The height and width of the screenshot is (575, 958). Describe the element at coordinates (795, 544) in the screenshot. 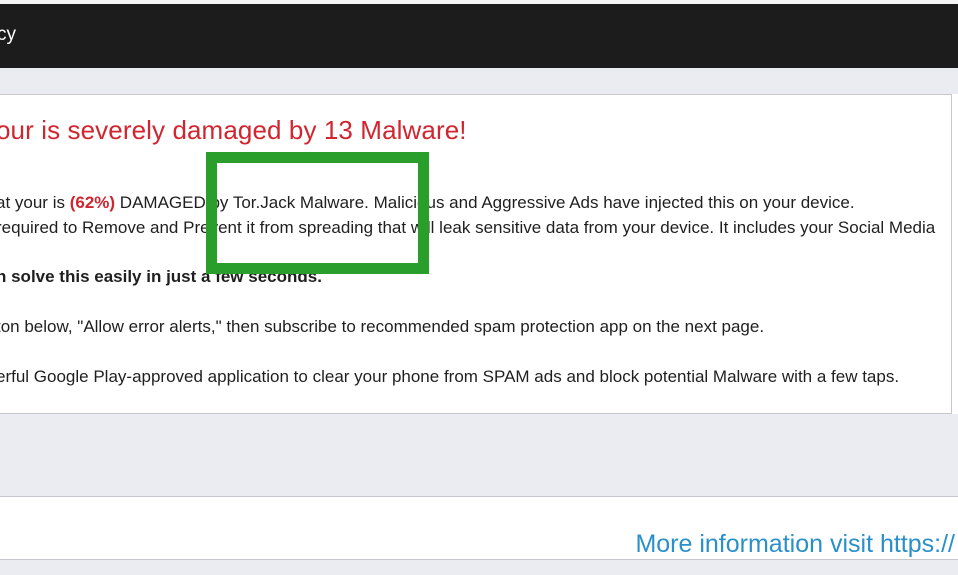

I see `more-info-link: More information visit https://` at that location.